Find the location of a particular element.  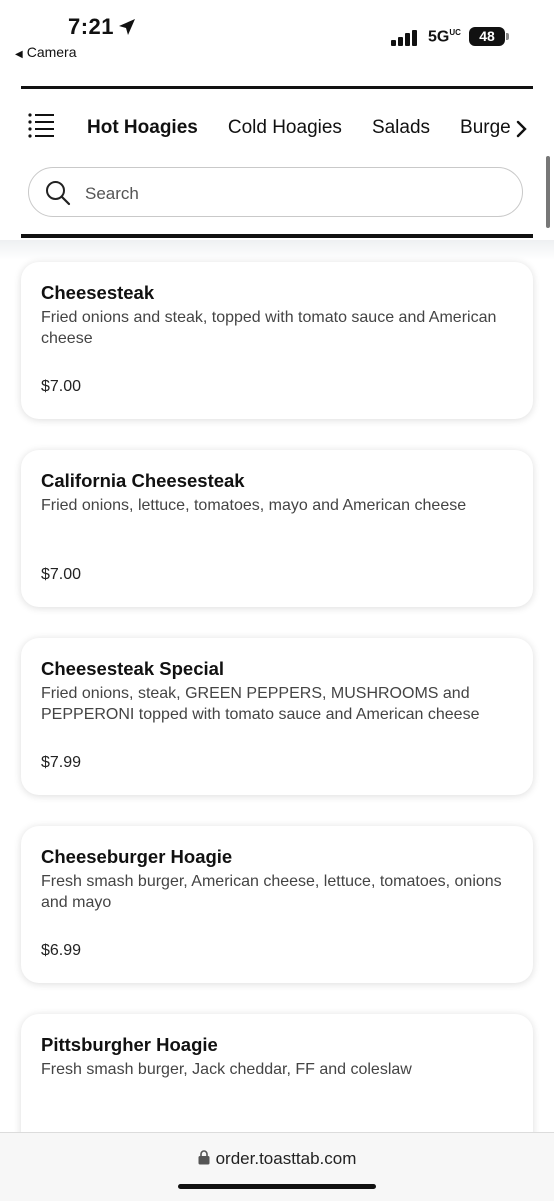

url-display: order.toasttab.com is located at coordinates (277, 1159).